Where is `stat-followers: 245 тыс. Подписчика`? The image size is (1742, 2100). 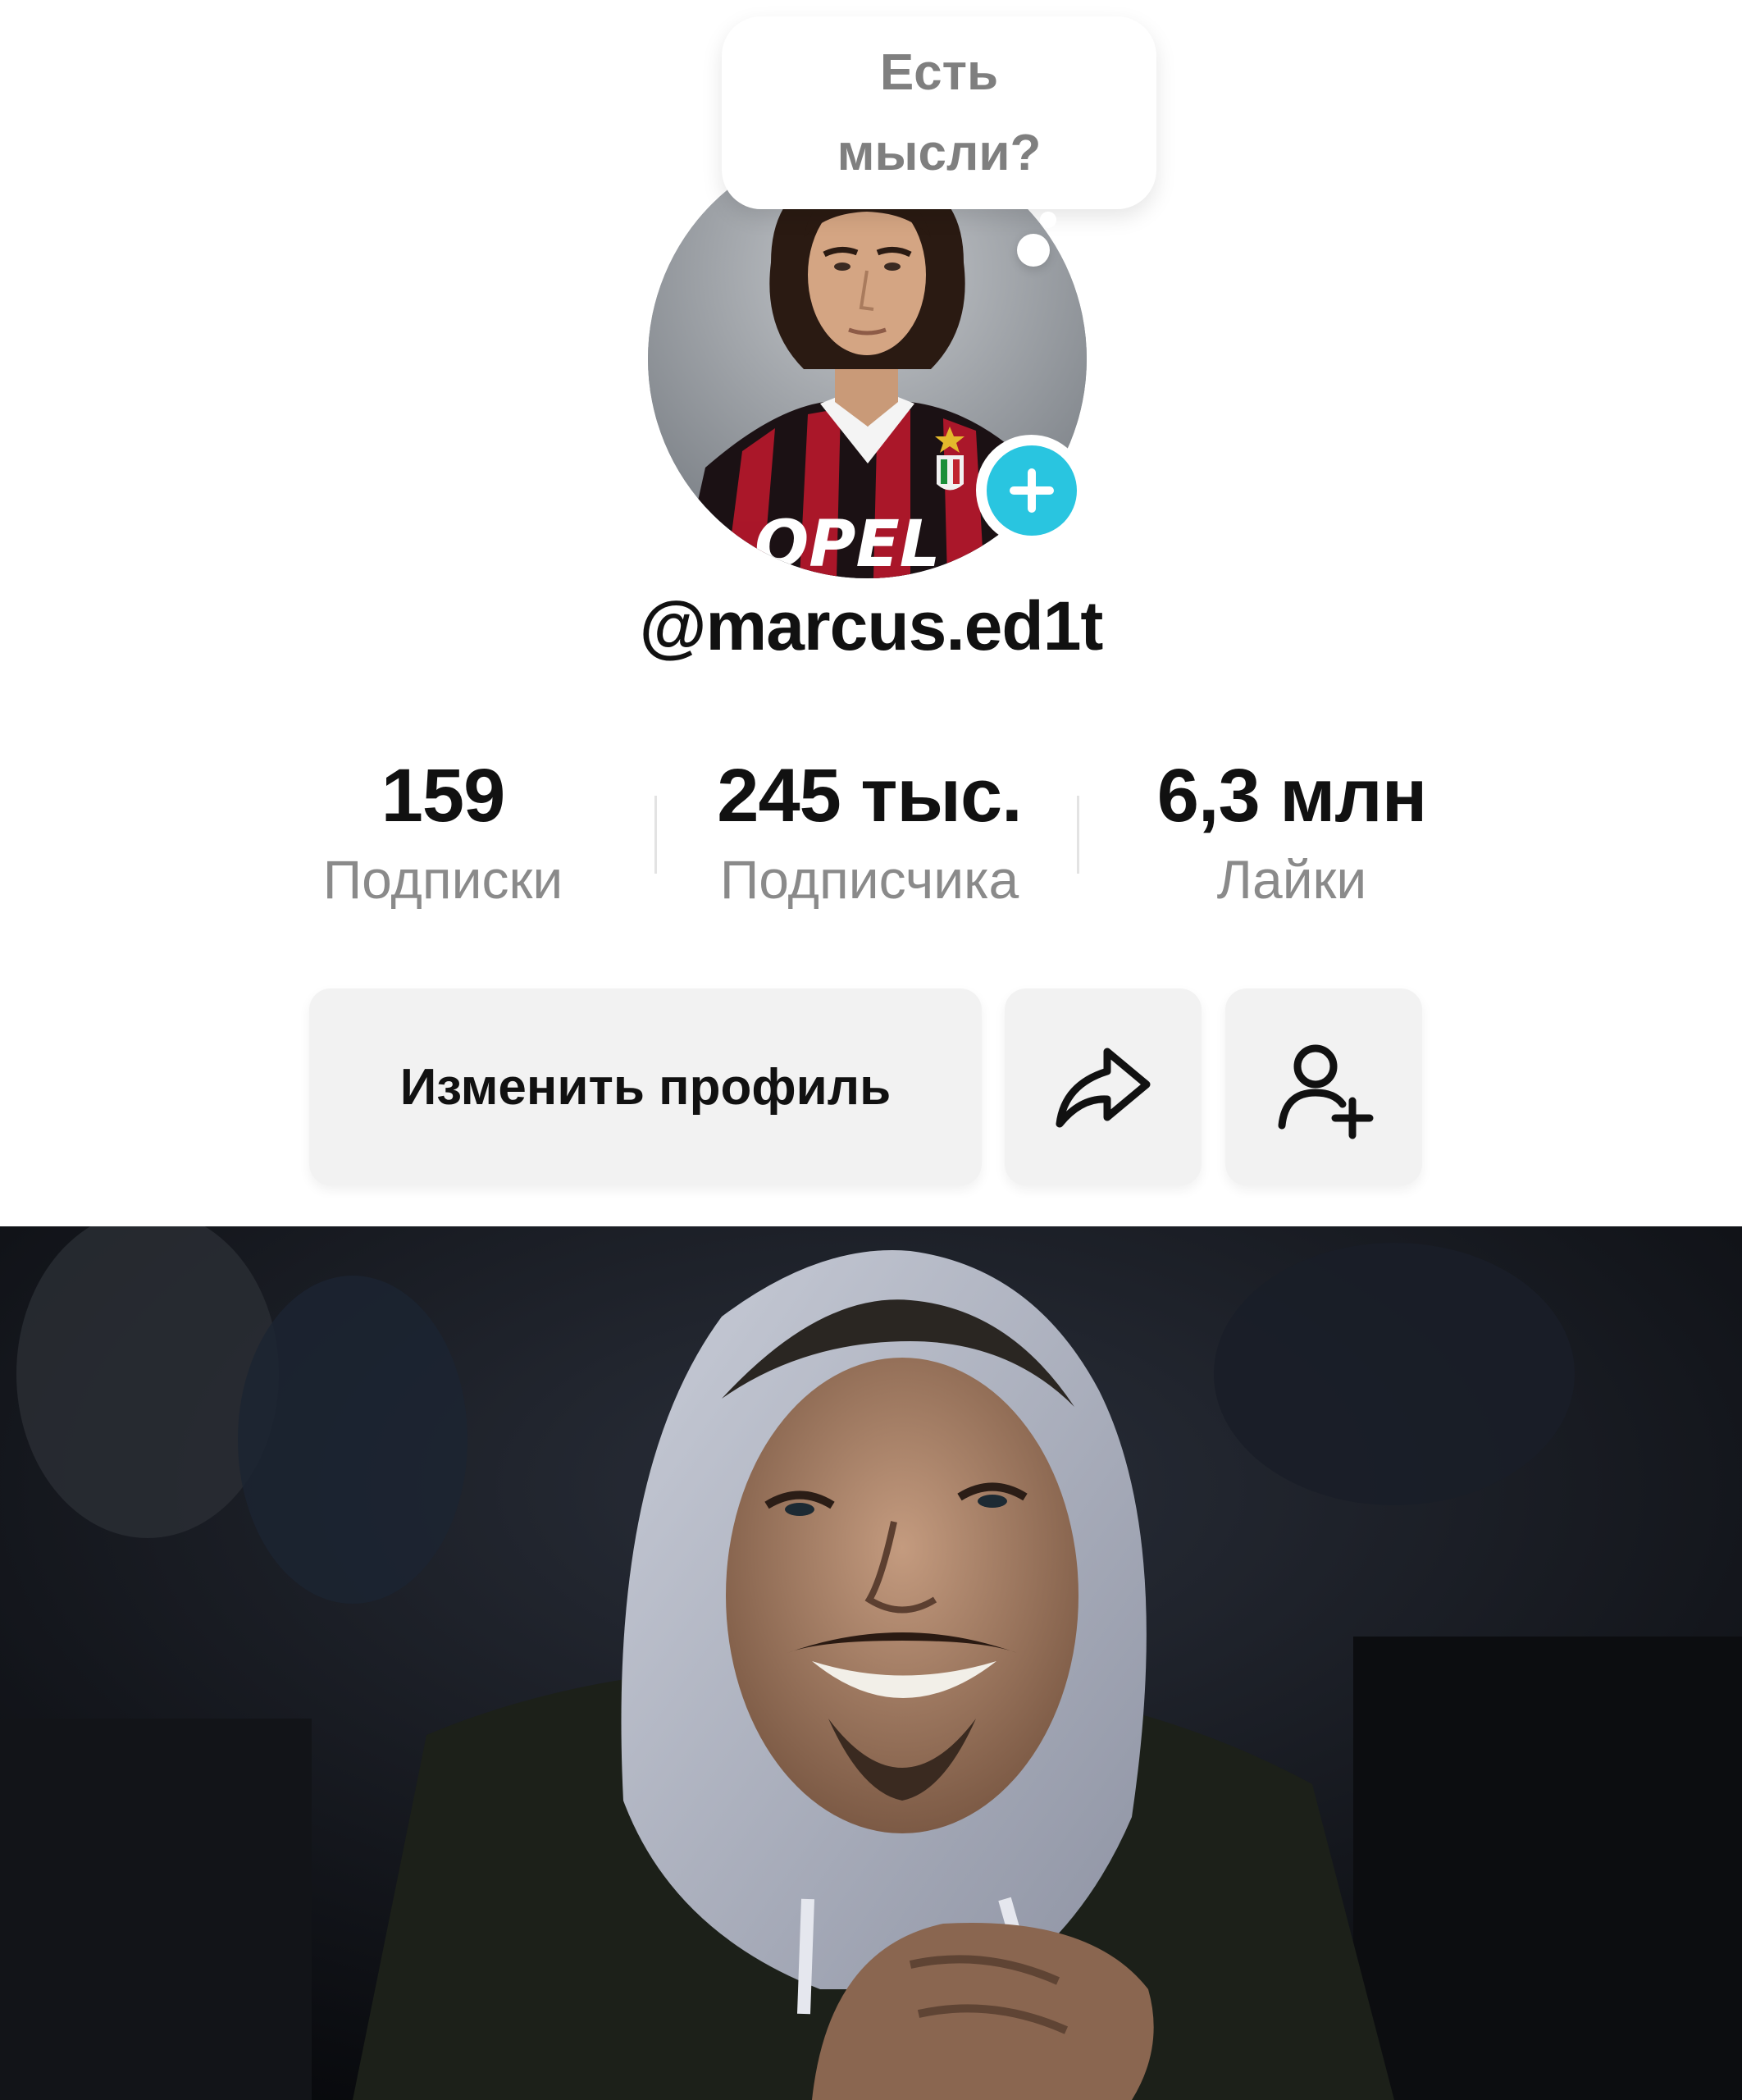 stat-followers: 245 тыс. Подписчика is located at coordinates (870, 834).